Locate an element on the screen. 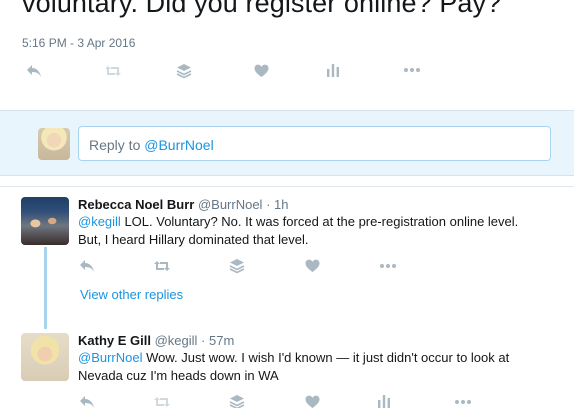  reply-prefix: Reply to is located at coordinates (117, 145).